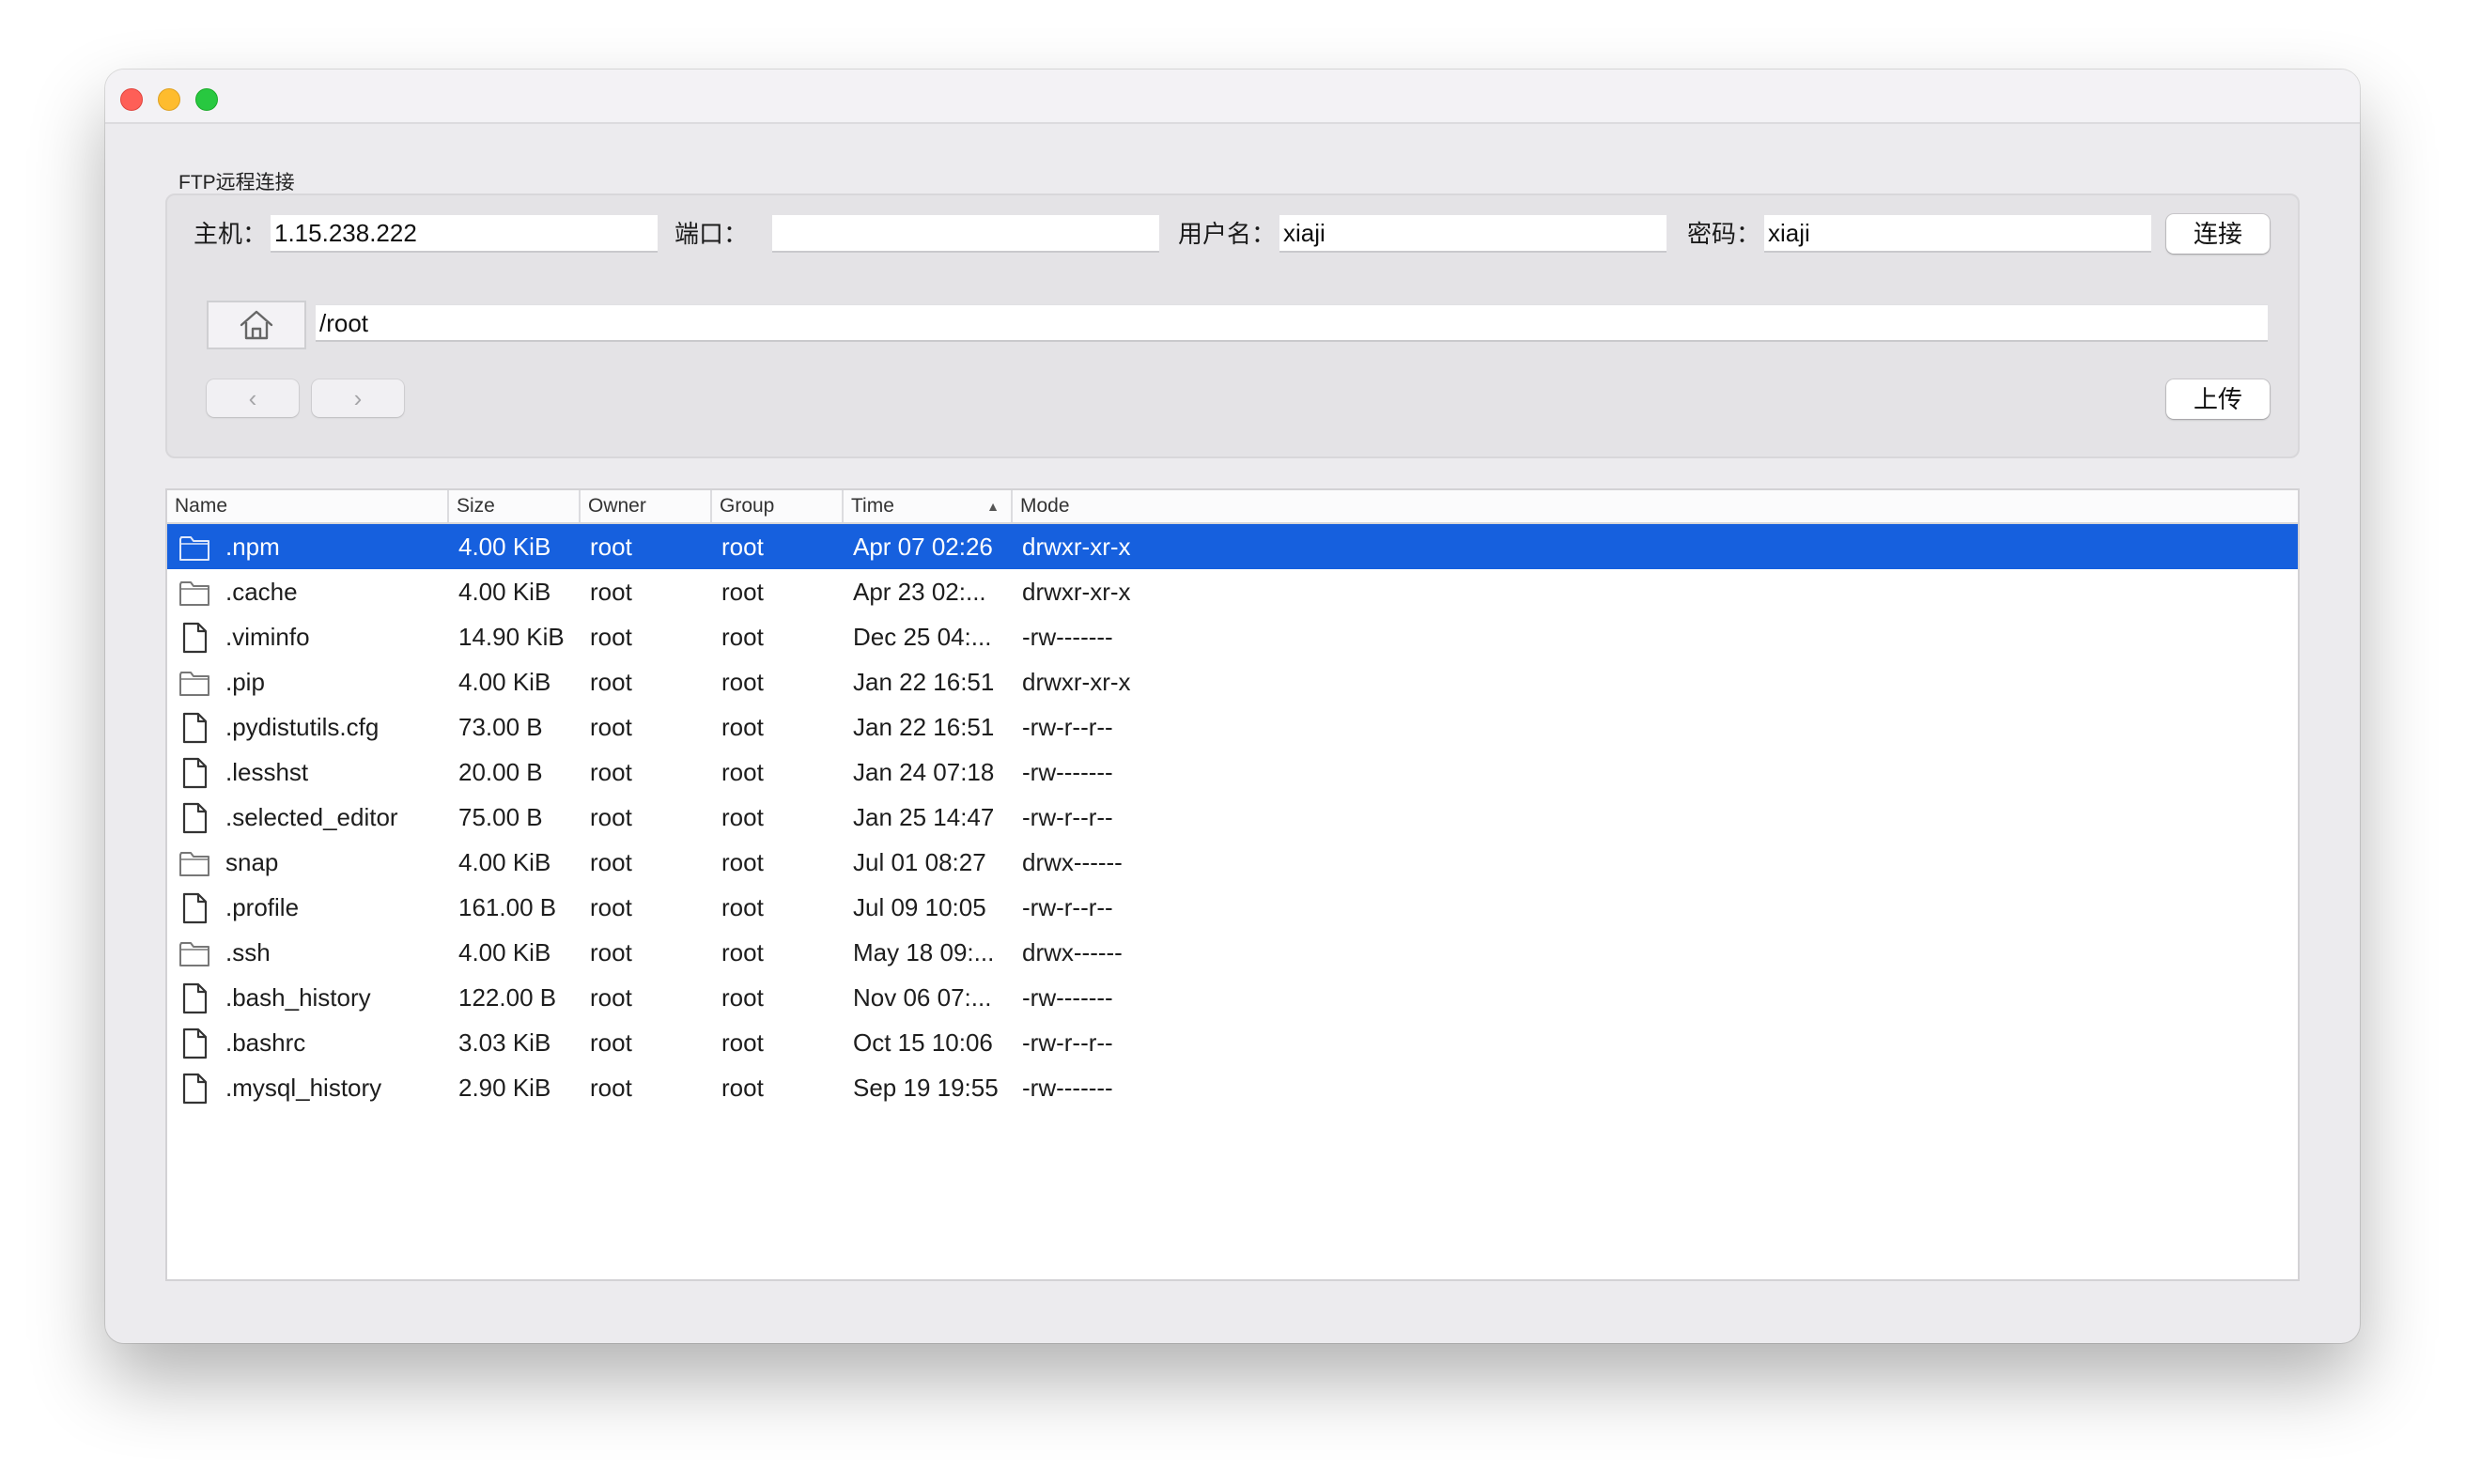 The image size is (2465, 1484). I want to click on minimize-window-button, so click(169, 99).